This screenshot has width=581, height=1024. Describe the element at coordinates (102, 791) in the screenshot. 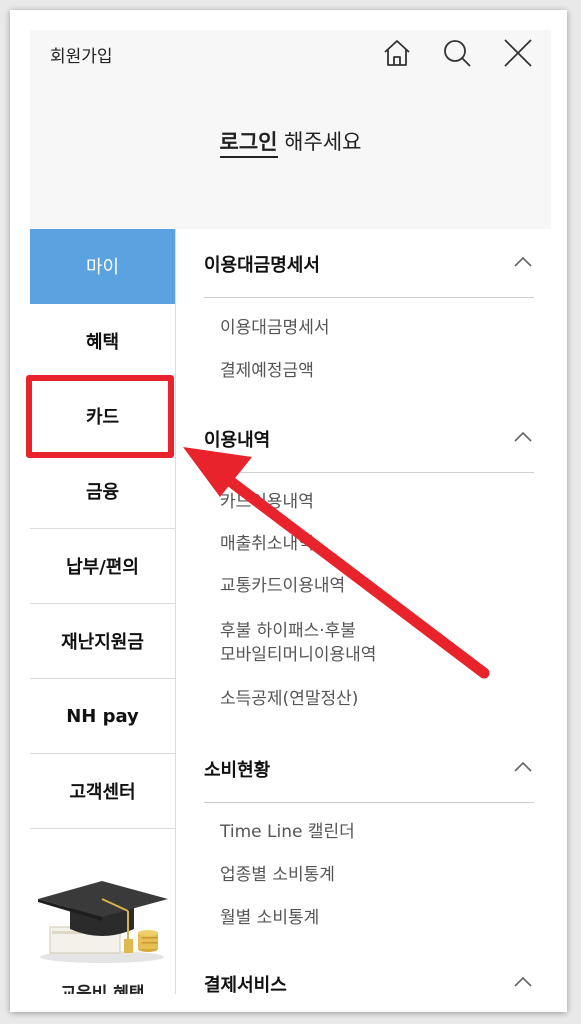

I see `sidebar-item-customer-center: 고객센터` at that location.